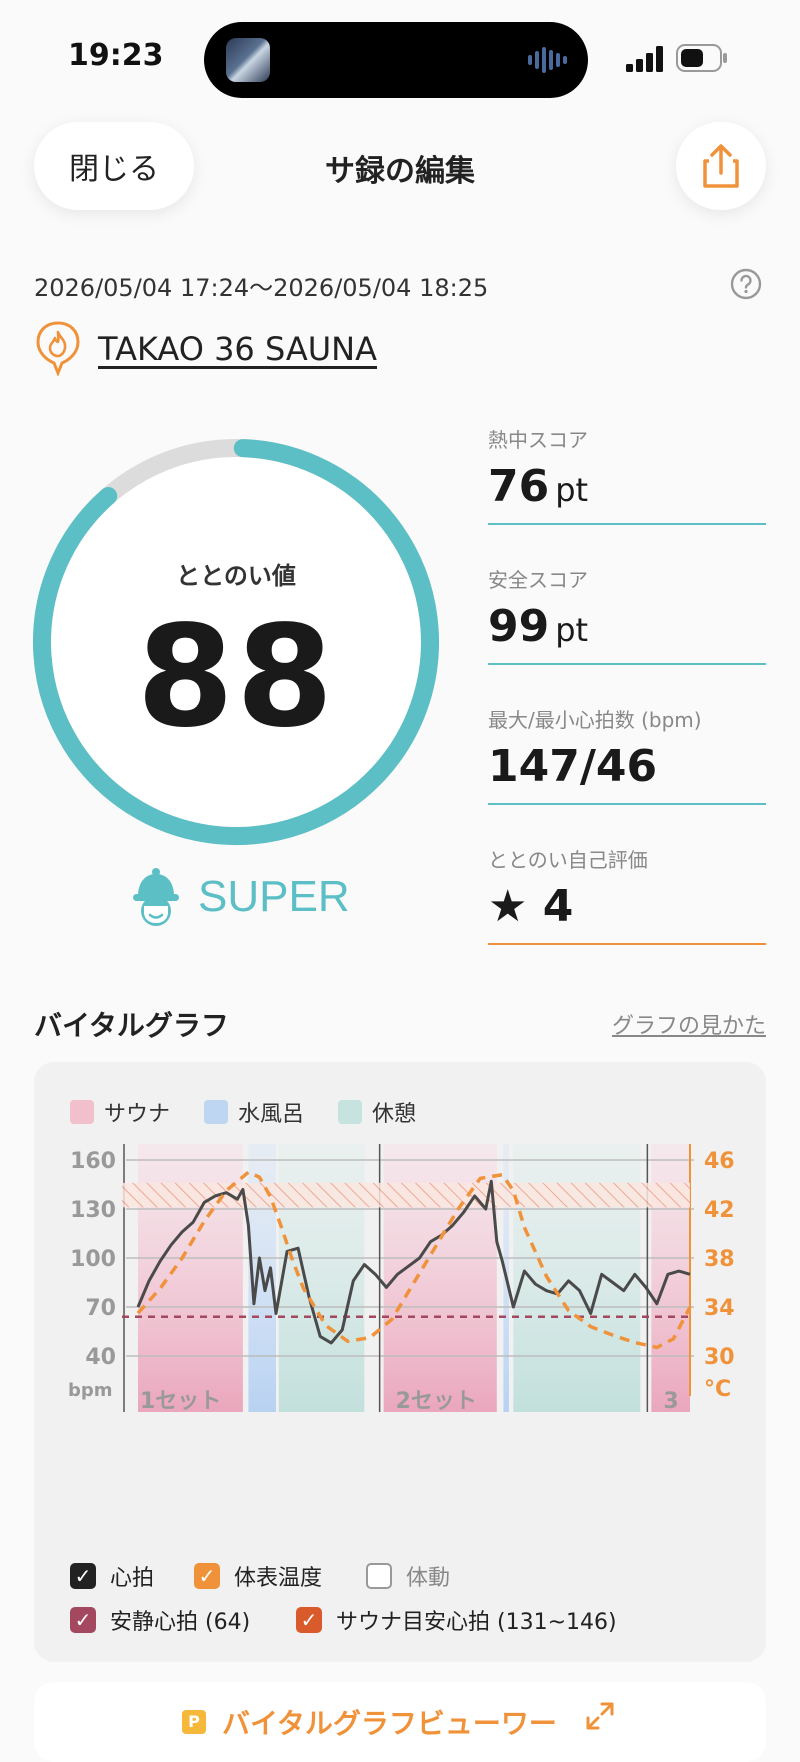 This screenshot has width=800, height=1762. What do you see at coordinates (717, 1389) in the screenshot?
I see `y-right-unit: °C` at bounding box center [717, 1389].